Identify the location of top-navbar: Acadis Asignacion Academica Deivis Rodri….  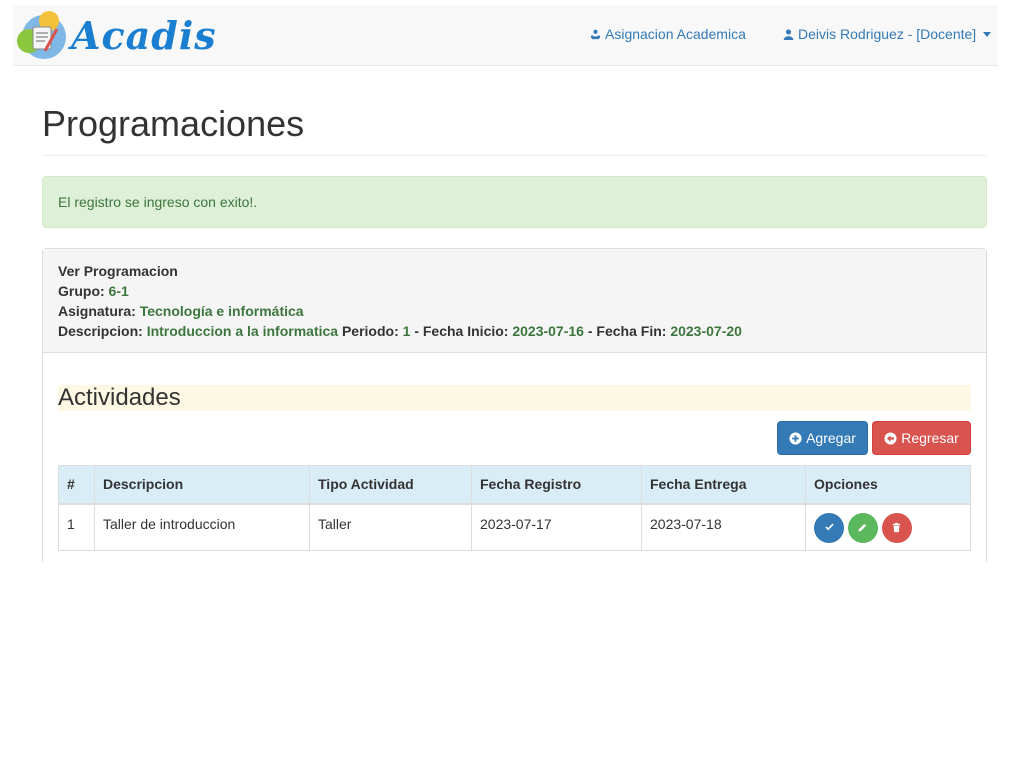
(505, 35).